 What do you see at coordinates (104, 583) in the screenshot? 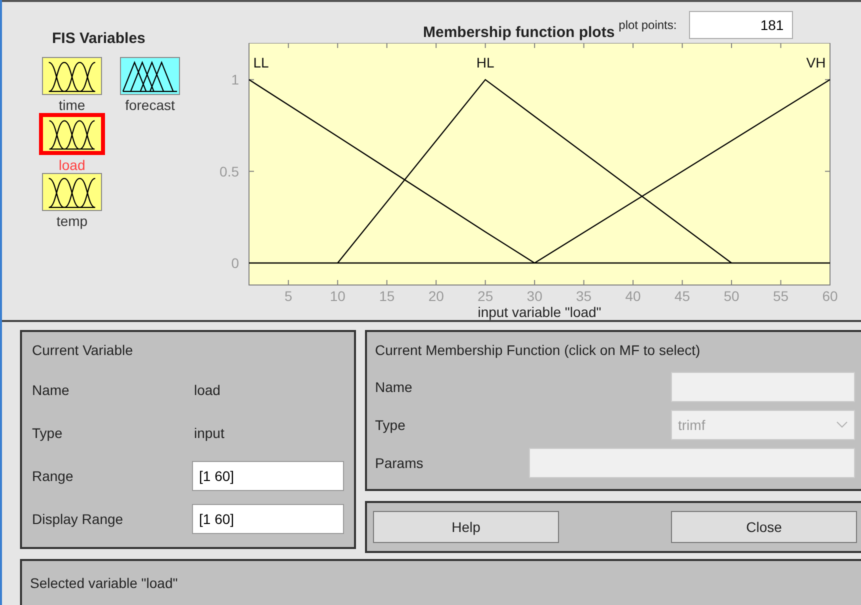
I see `status-message: Selected variable "load"` at bounding box center [104, 583].